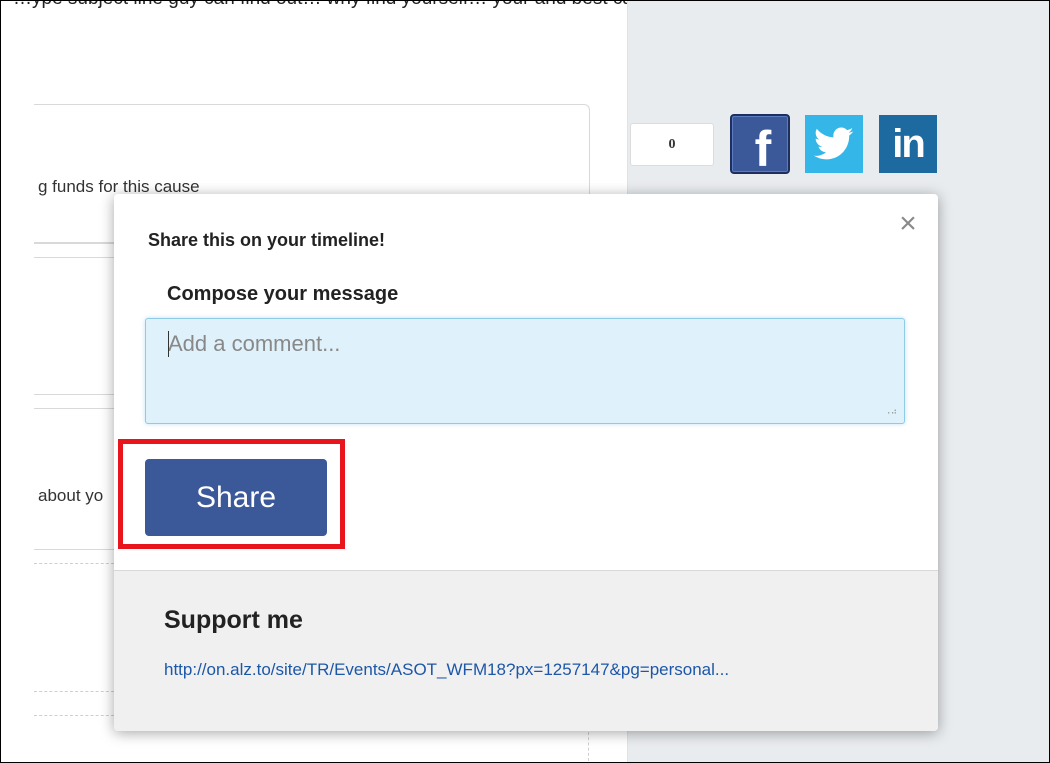 Image resolution: width=1050 pixels, height=763 pixels. I want to click on twitter-icon, so click(834, 143).